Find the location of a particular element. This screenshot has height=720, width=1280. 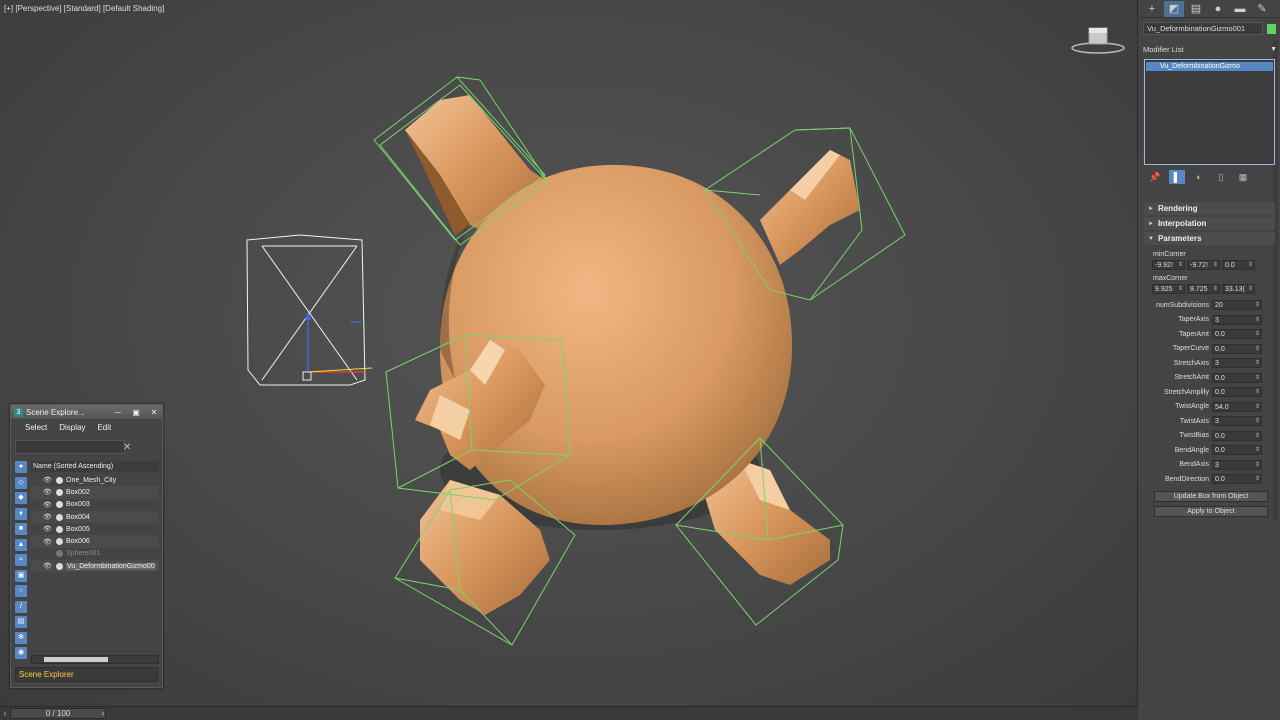

make-unique-icon: ◐ is located at coordinates (1199, 177).